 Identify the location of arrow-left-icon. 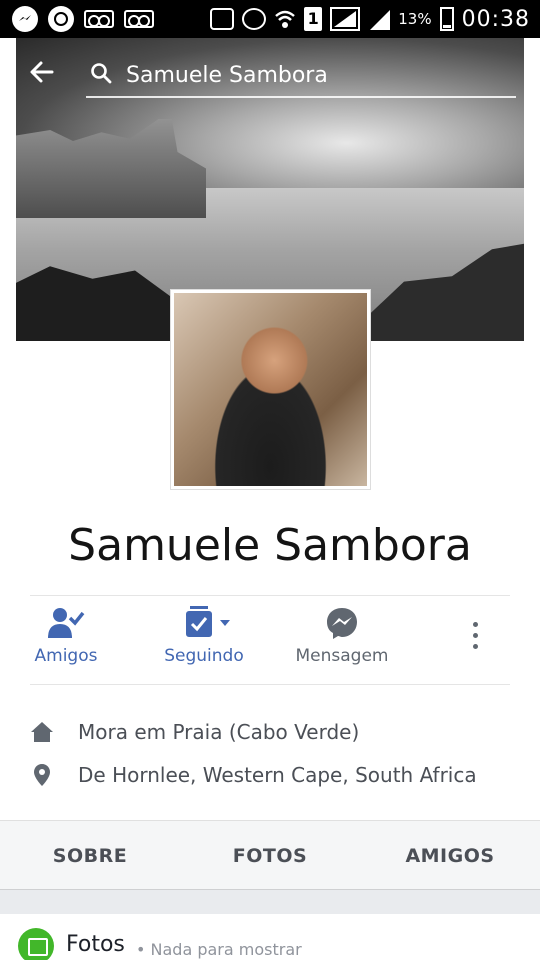
(42, 72).